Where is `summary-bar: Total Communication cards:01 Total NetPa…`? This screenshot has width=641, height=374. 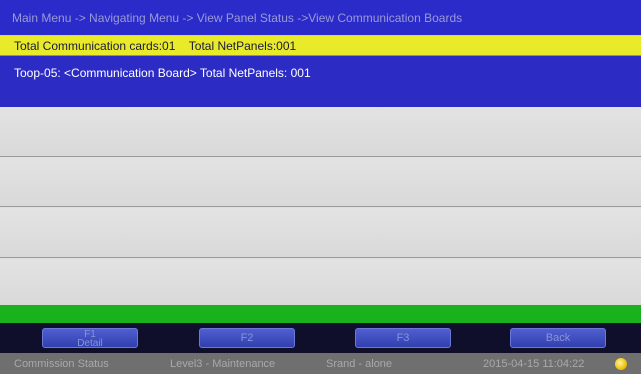
summary-bar: Total Communication cards:01 Total NetPa… is located at coordinates (320, 45).